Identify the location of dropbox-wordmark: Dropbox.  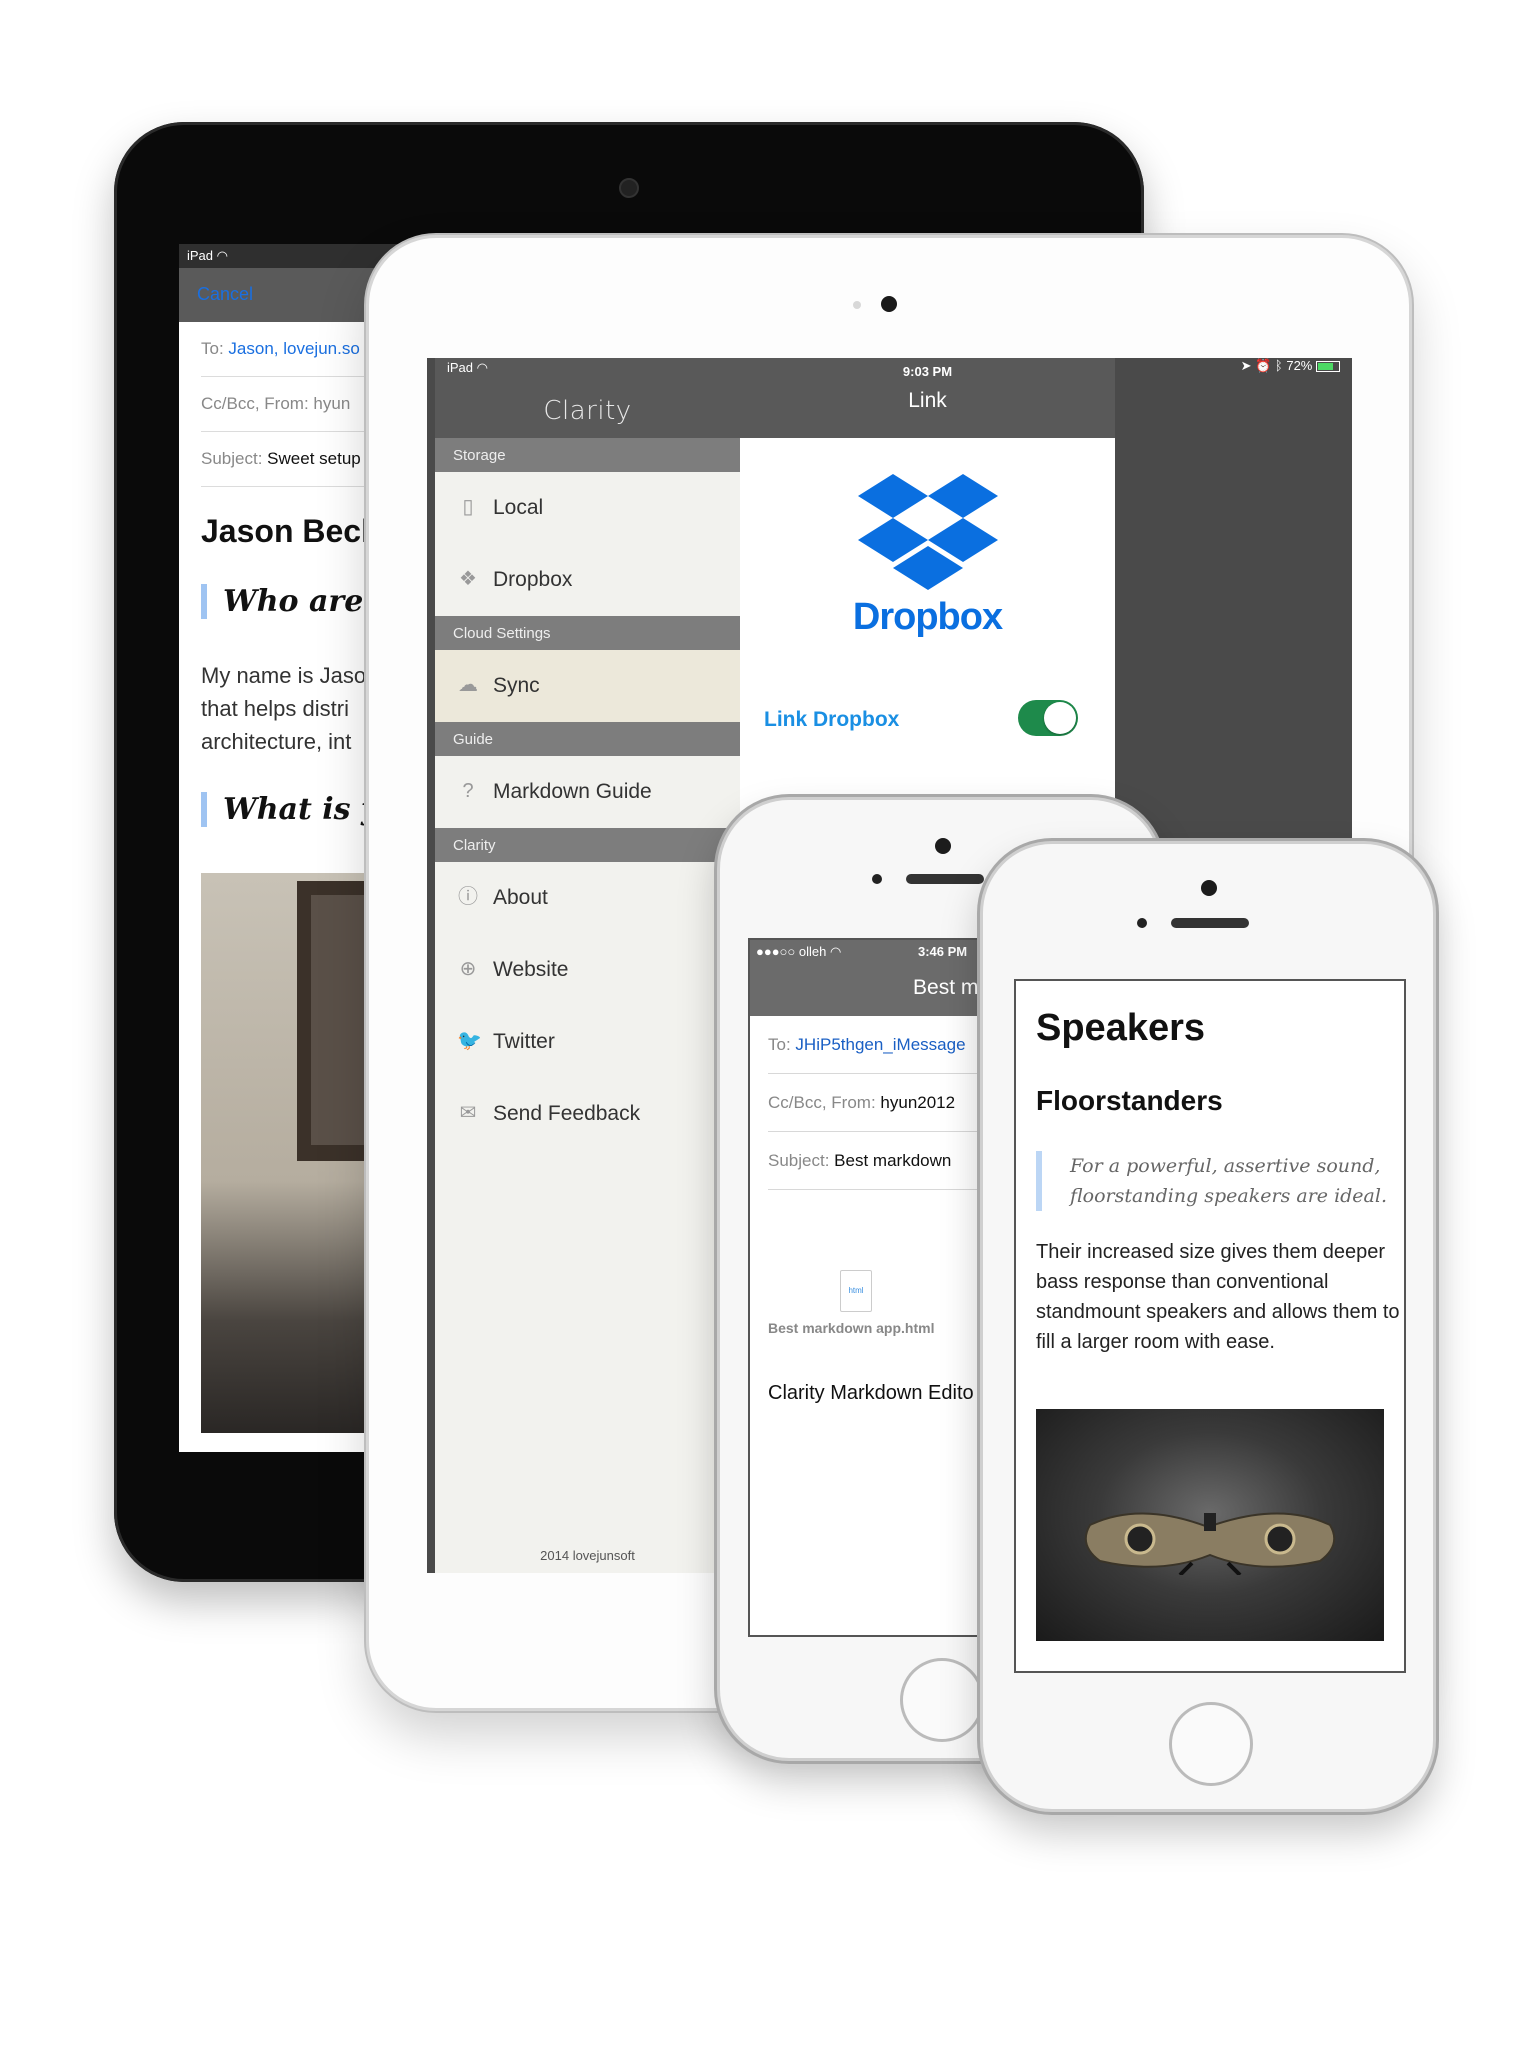
(927, 617).